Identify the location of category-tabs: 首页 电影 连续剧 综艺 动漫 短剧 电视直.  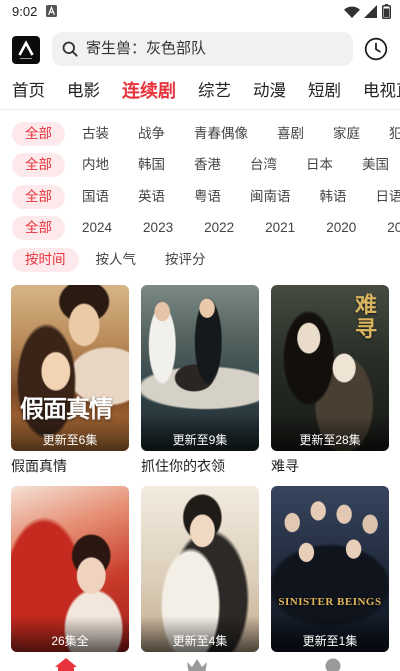
(200, 91).